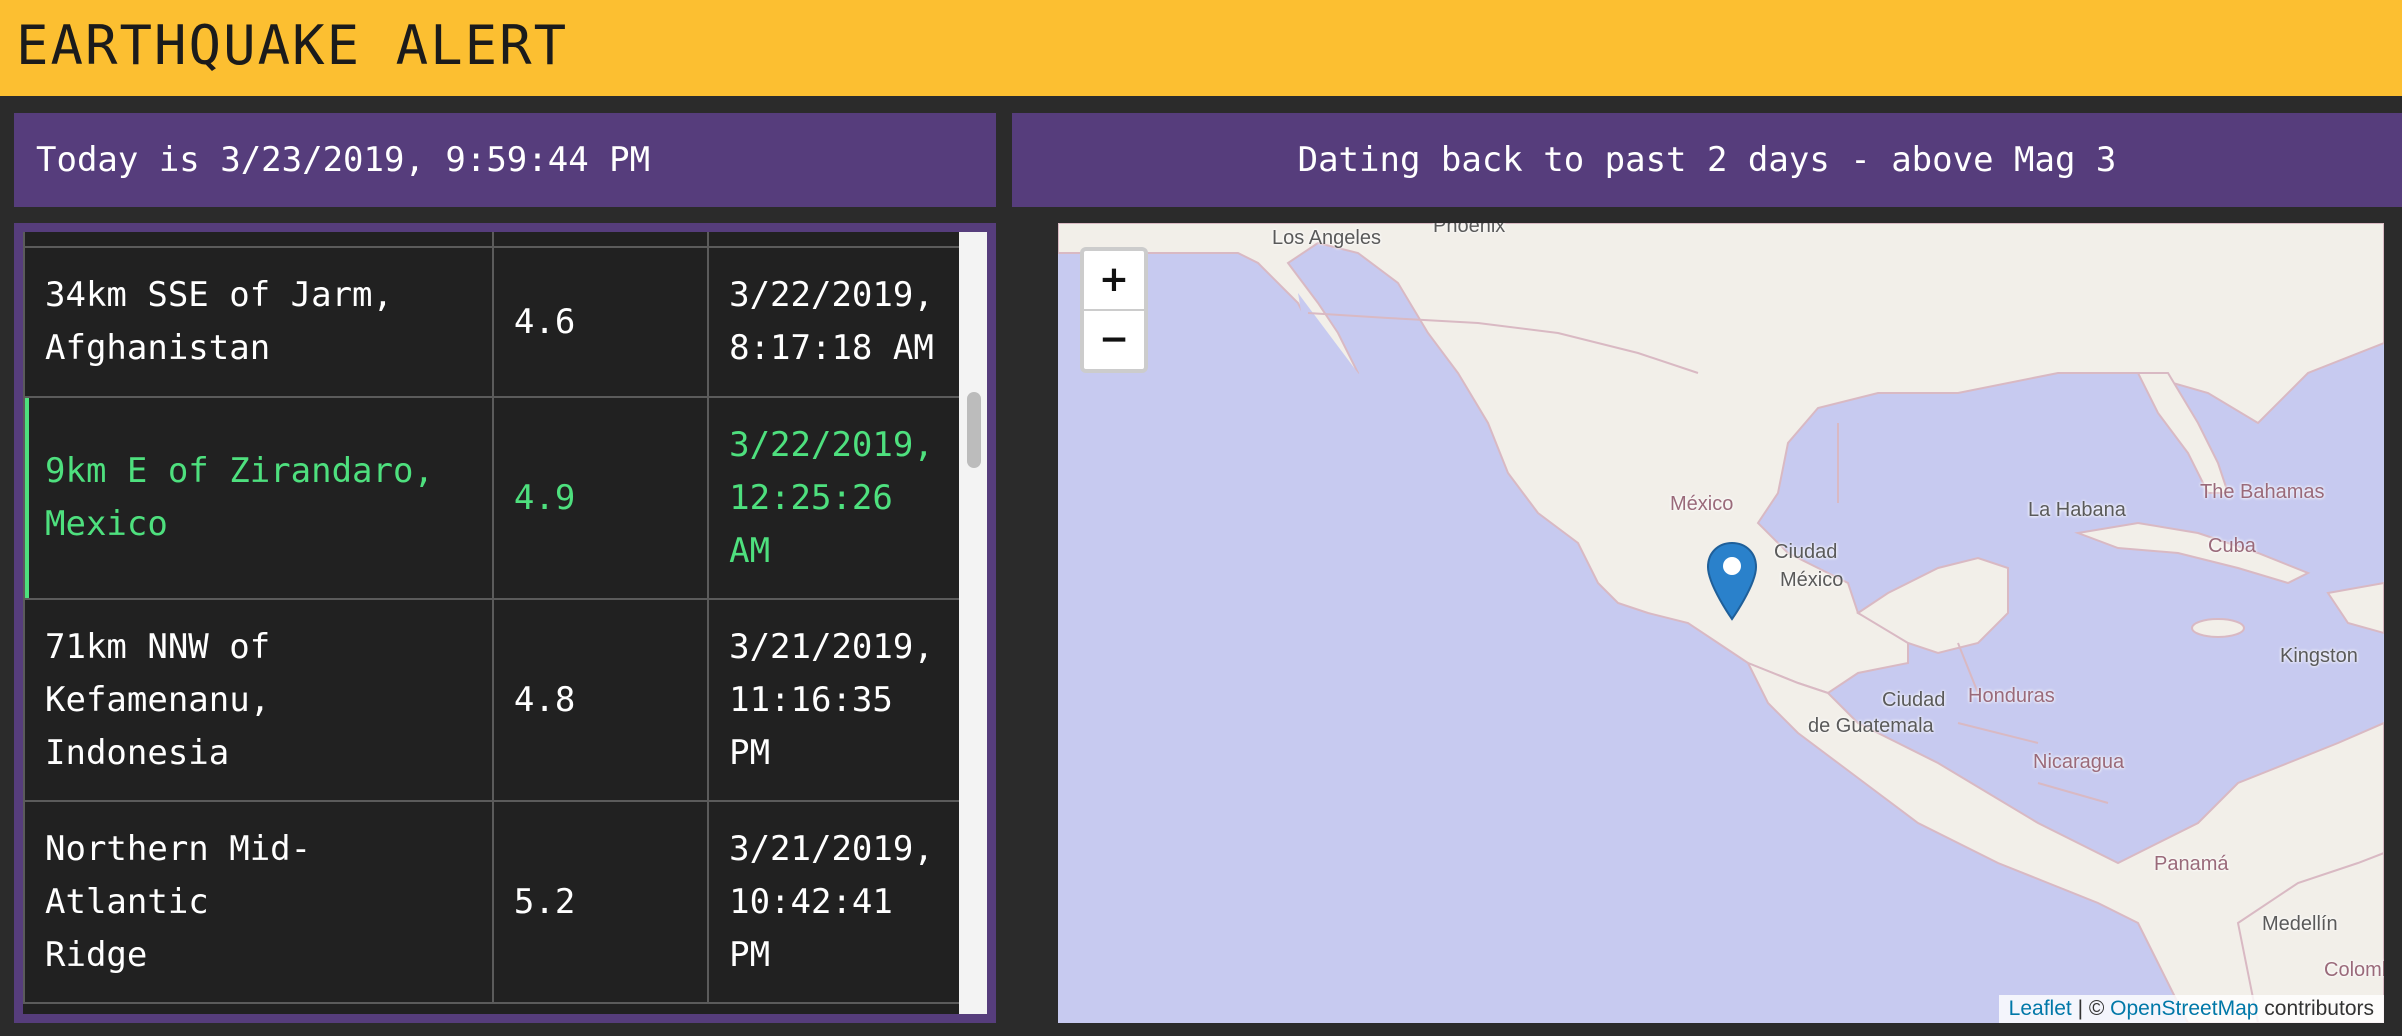 The width and height of the screenshot is (2402, 1036). What do you see at coordinates (1707, 160) in the screenshot?
I see `filter-description-banner: Dating back to past 2 days - above Mag 3` at bounding box center [1707, 160].